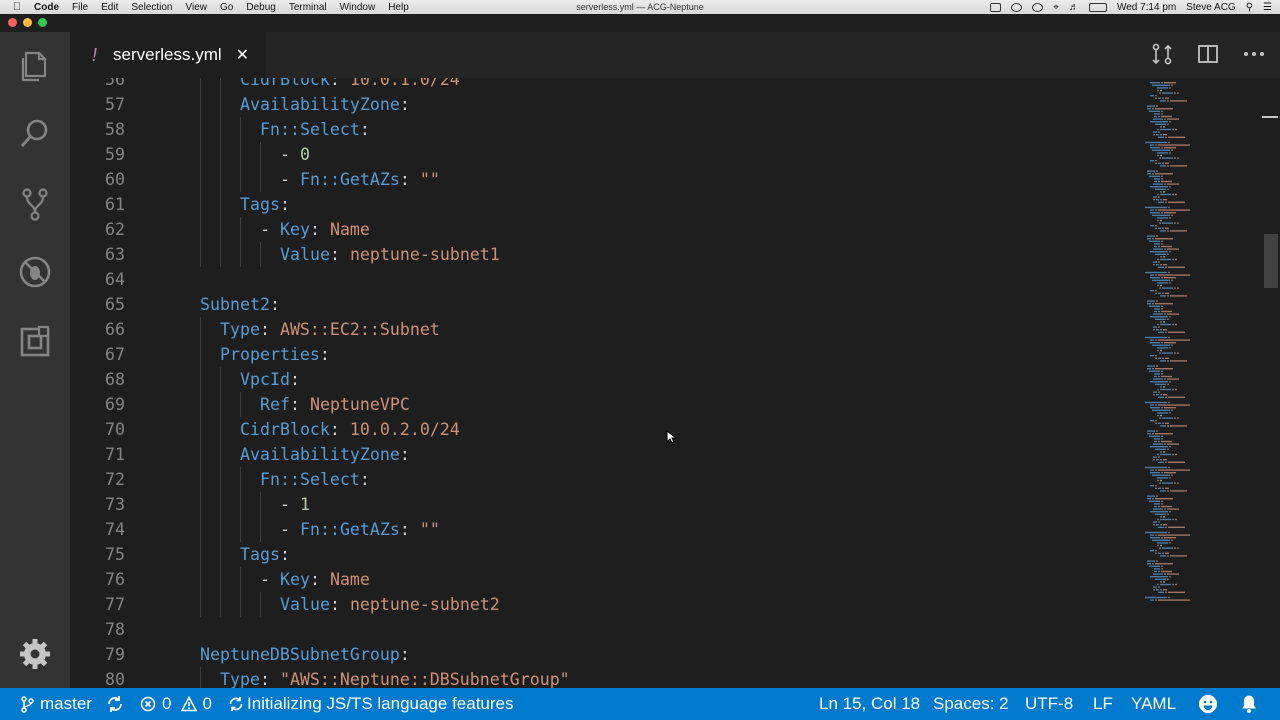  I want to click on menu-debug: Debug, so click(260, 7).